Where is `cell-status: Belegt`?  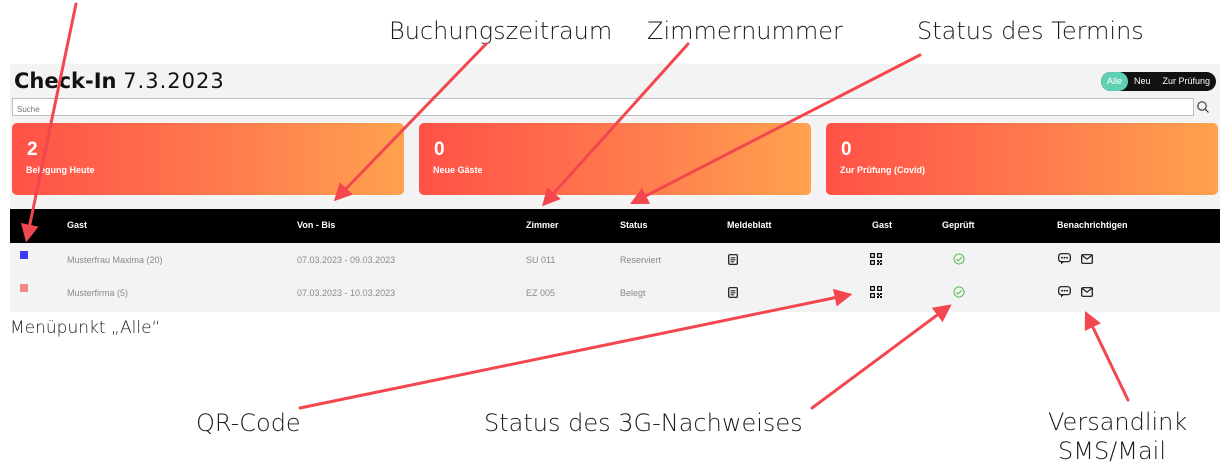
cell-status: Belegt is located at coordinates (633, 293).